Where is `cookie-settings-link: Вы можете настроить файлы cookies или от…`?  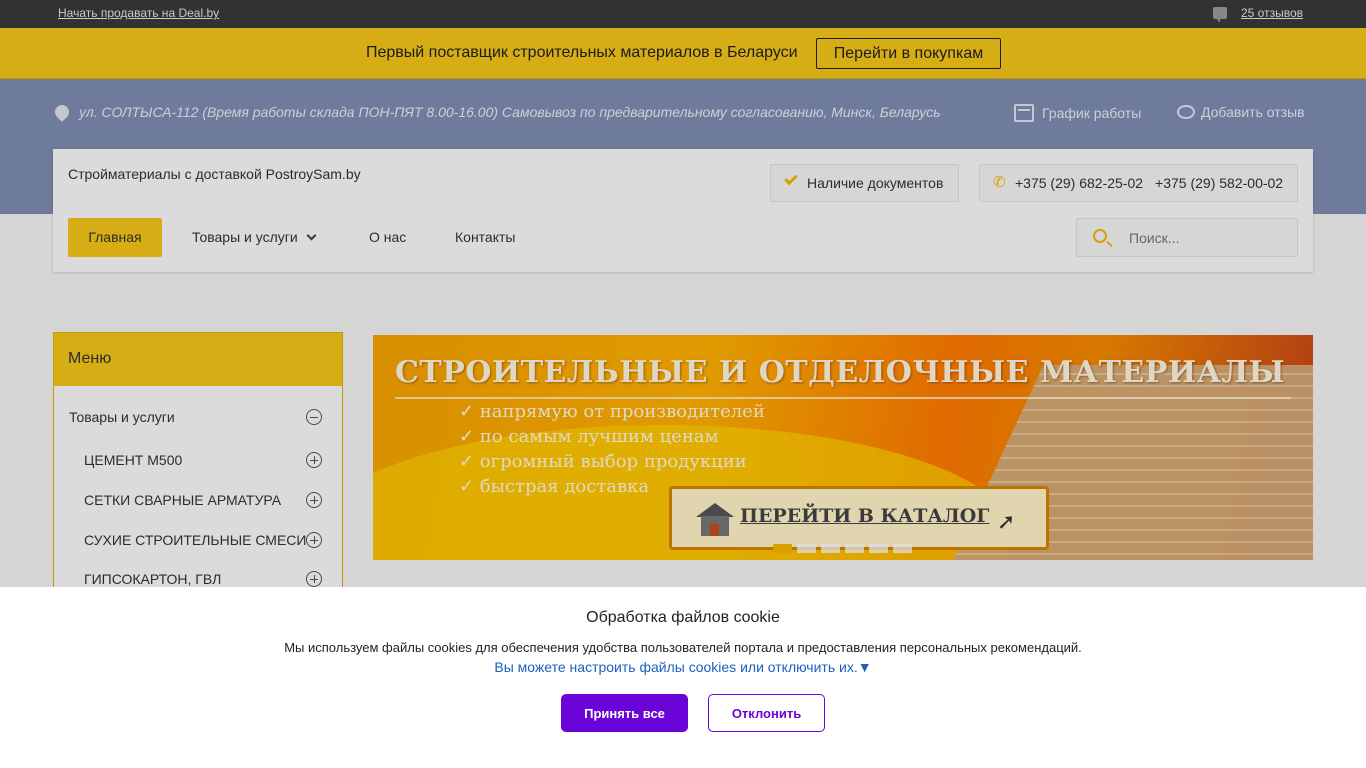 cookie-settings-link: Вы можете настроить файлы cookies или от… is located at coordinates (683, 667).